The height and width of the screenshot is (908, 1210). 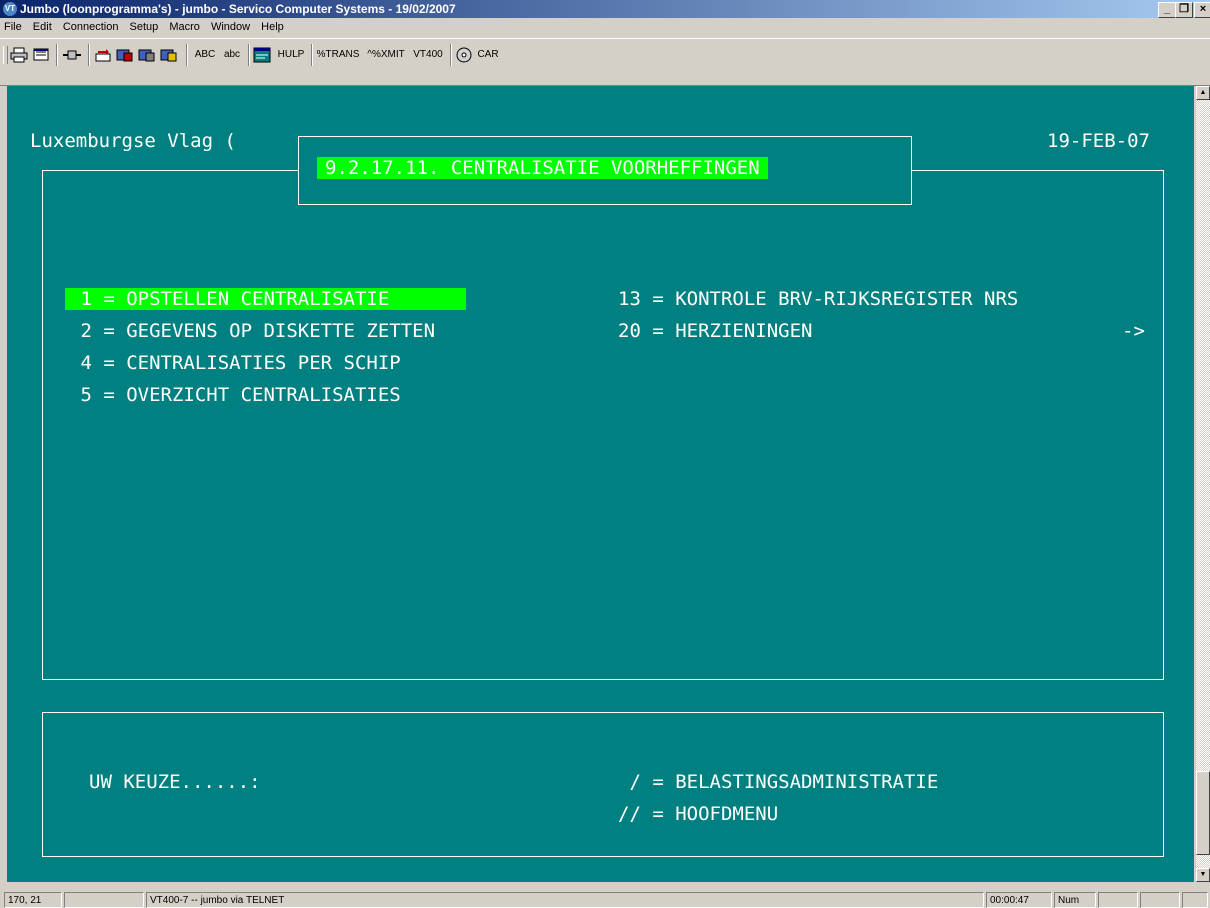 I want to click on capture-icon, so click(x=124, y=55).